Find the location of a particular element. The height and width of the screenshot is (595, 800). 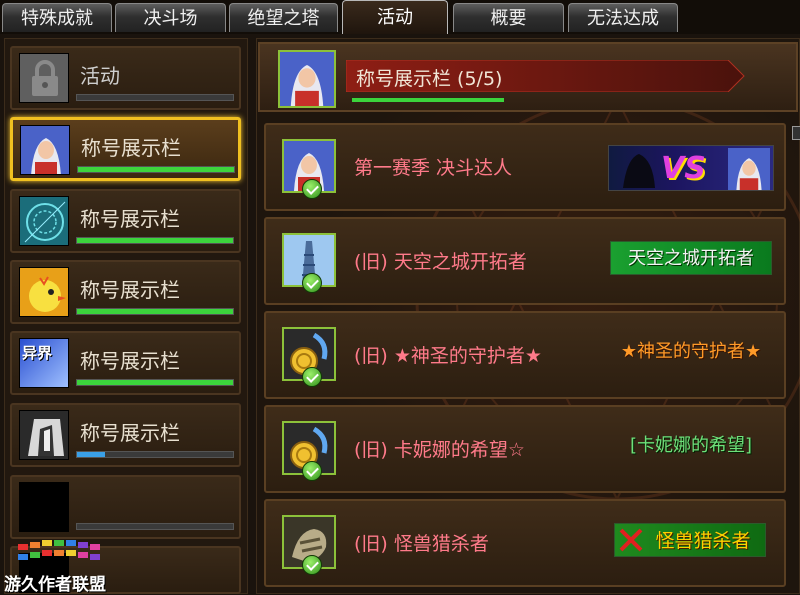

sidebar-item-title-showcase-3: 称号展示栏 is located at coordinates (125, 292).